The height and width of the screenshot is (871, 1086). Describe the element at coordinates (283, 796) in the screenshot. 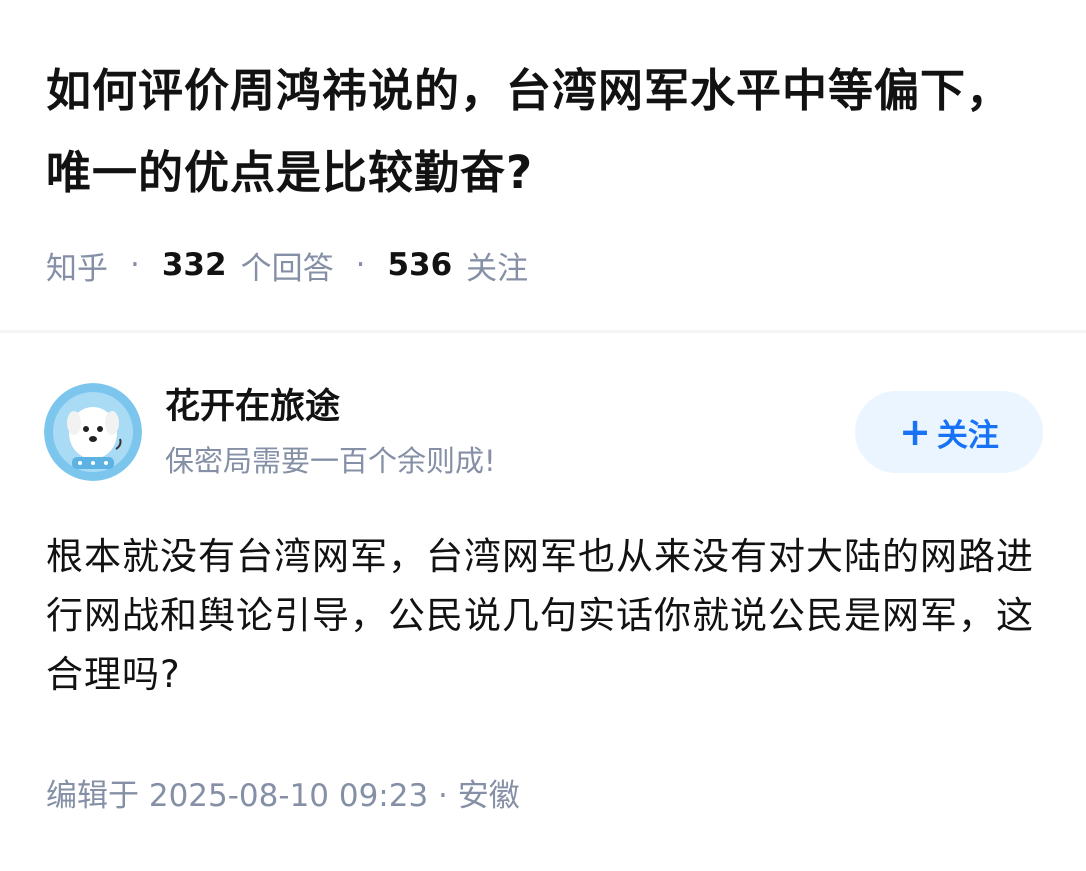

I see `answer-edit-info: 编辑于 2025-08-10 09:23 · 安徽` at that location.